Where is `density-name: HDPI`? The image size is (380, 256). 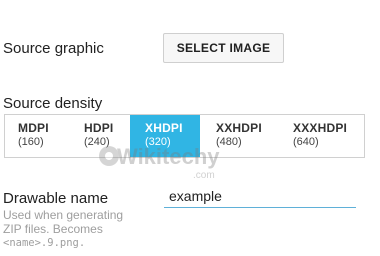 density-name: HDPI is located at coordinates (99, 128).